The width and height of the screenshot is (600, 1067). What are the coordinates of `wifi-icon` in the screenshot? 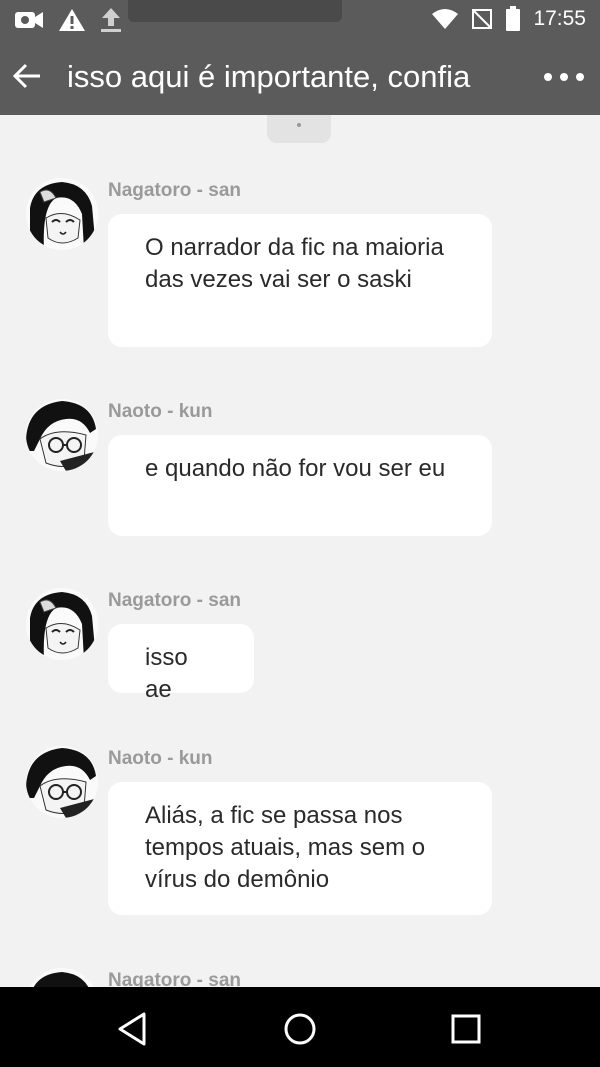 It's located at (445, 19).